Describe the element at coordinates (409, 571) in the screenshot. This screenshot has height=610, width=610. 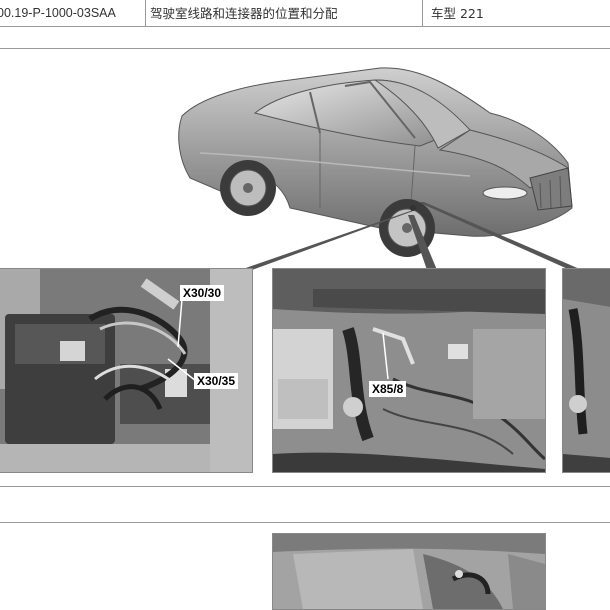
I see `photo-interior-cabin` at that location.